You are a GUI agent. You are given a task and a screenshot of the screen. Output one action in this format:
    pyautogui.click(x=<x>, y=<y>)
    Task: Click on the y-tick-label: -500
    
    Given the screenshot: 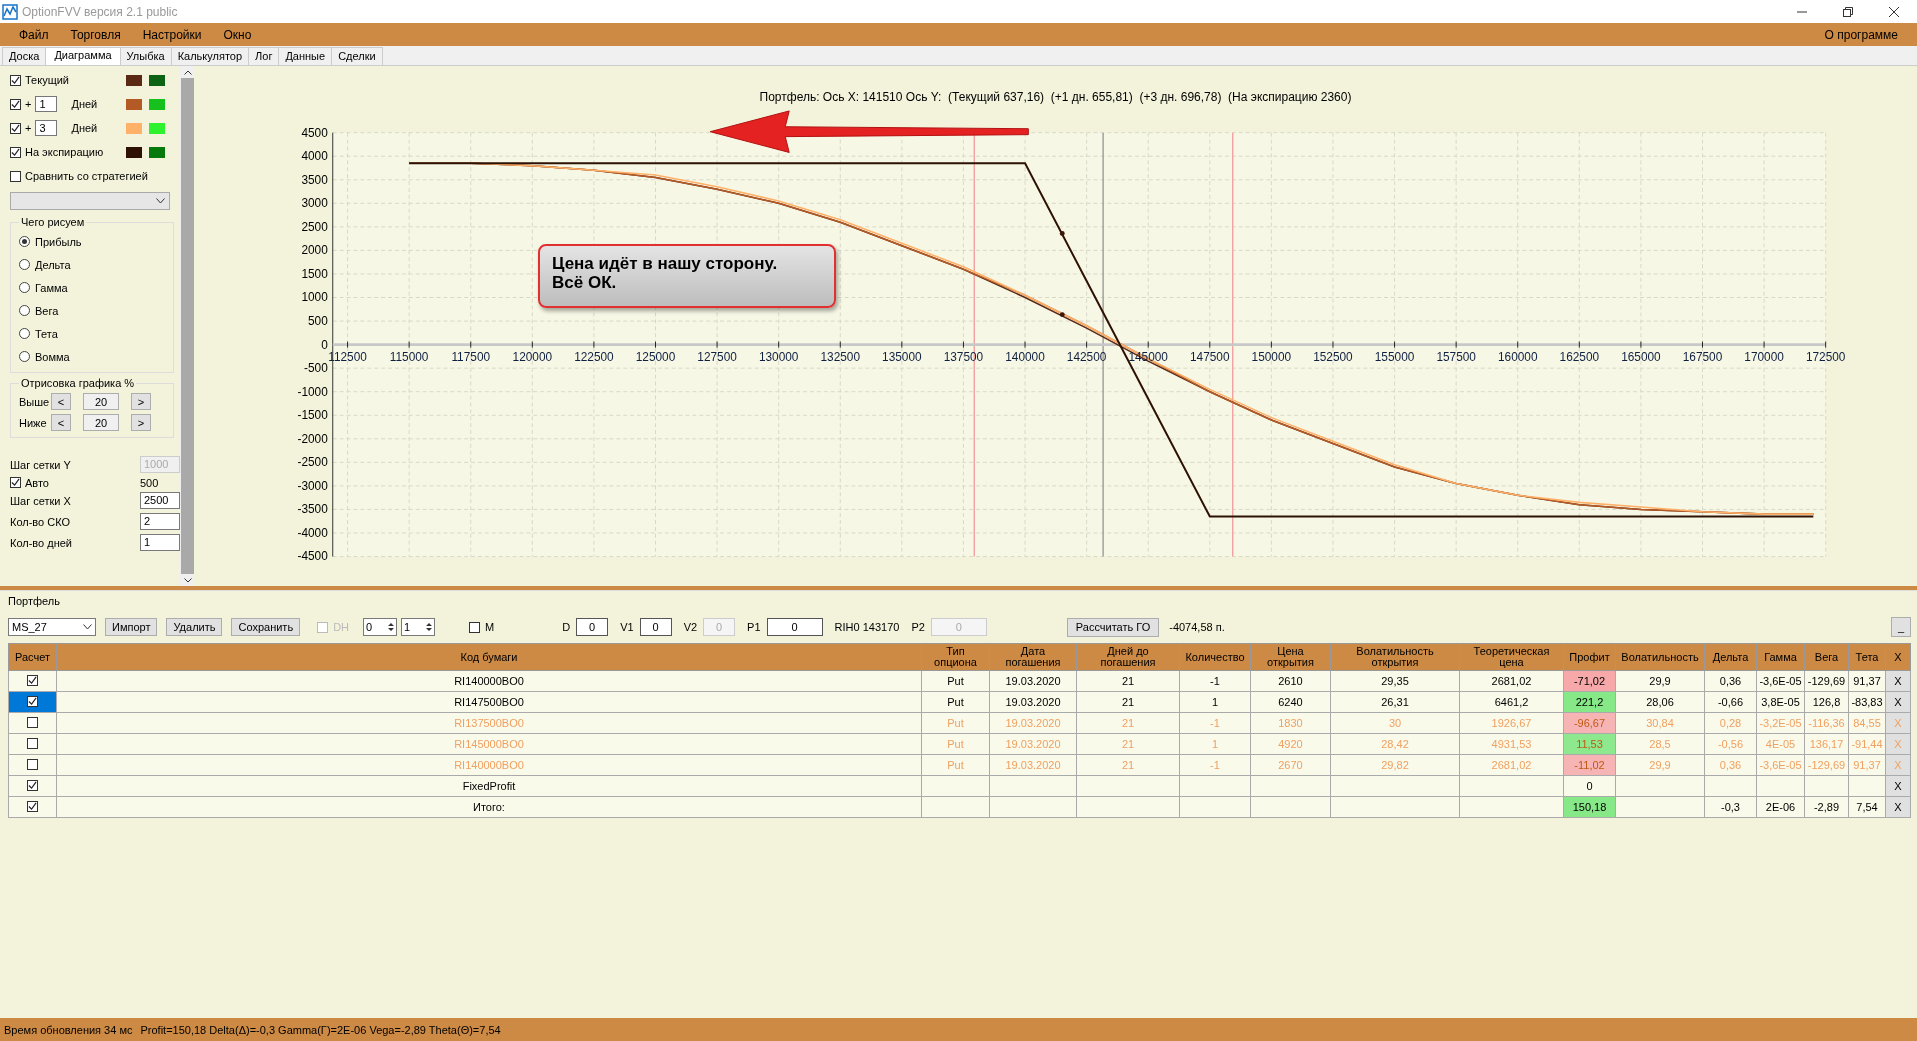 What is the action you would take?
    pyautogui.click(x=316, y=367)
    